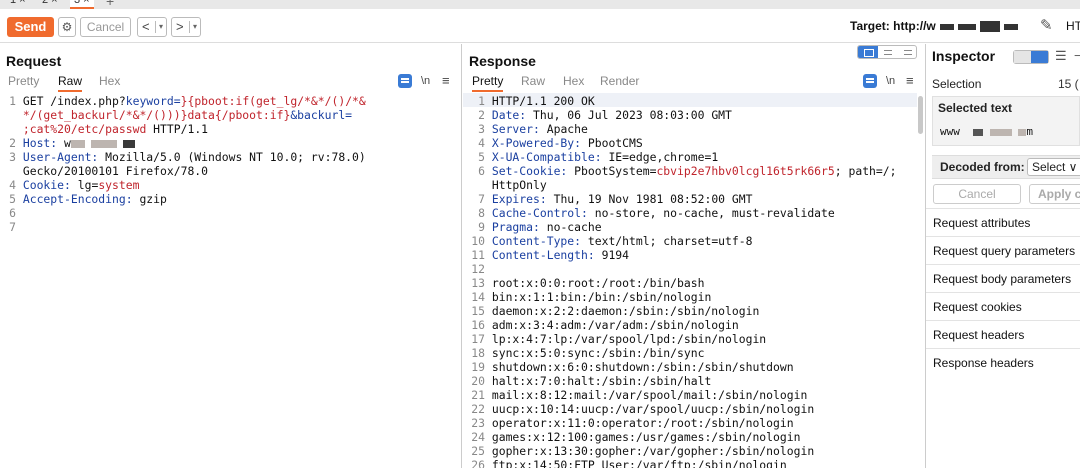 This screenshot has width=1080, height=468. What do you see at coordinates (195, 27) in the screenshot?
I see `forward-history-dropdown-icon: ▾` at bounding box center [195, 27].